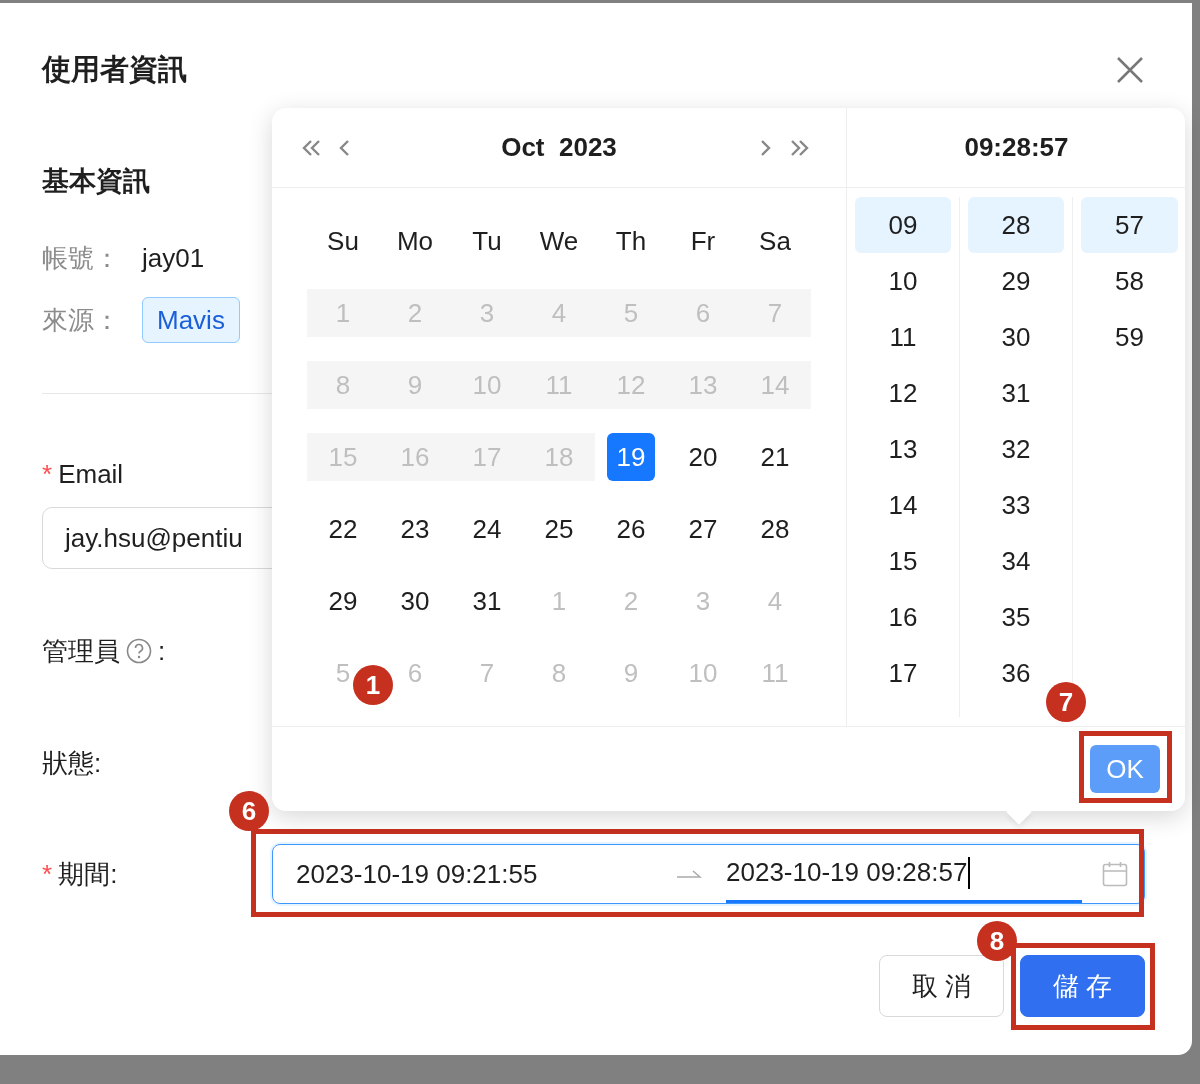 Image resolution: width=1200 pixels, height=1084 pixels. Describe the element at coordinates (1129, 225) in the screenshot. I see `second-option: 57` at that location.